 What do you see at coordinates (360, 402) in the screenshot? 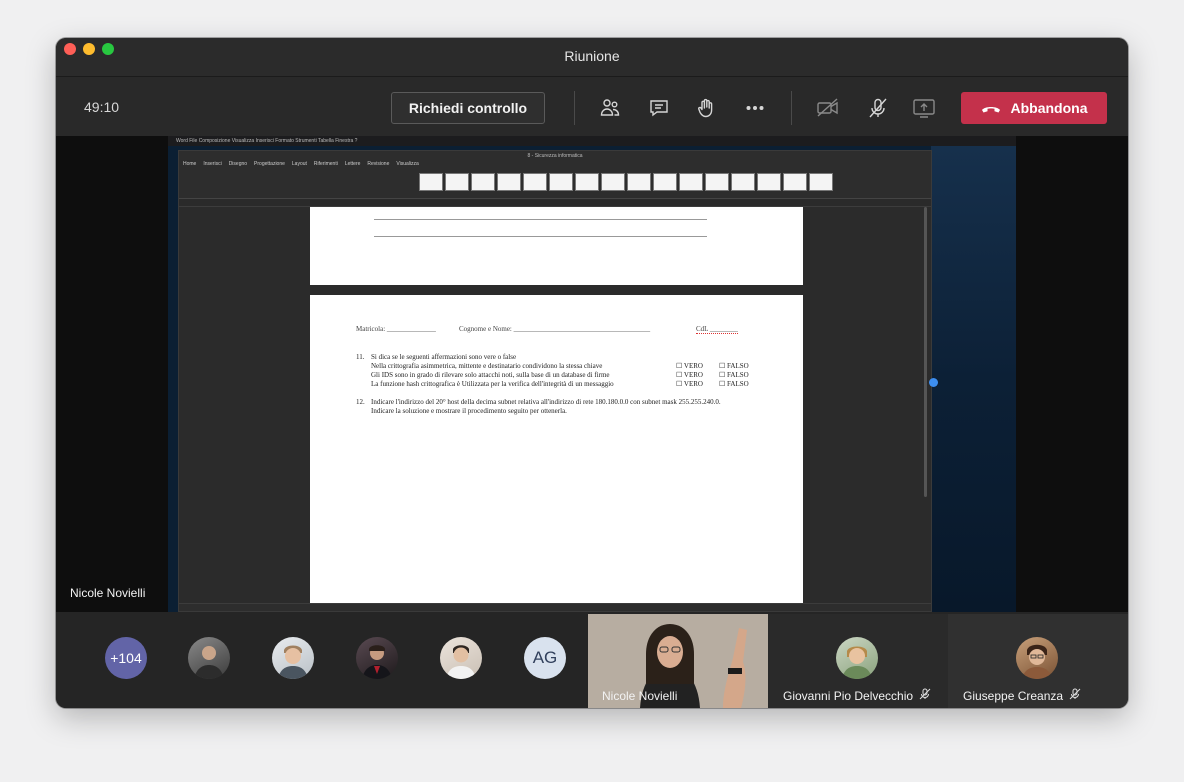
I see `question-12-number: 12.` at bounding box center [360, 402].